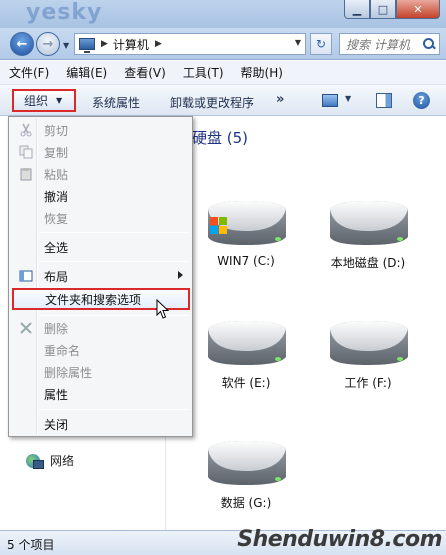  What do you see at coordinates (56, 130) in the screenshot?
I see `menu-item-label: 剪切` at bounding box center [56, 130].